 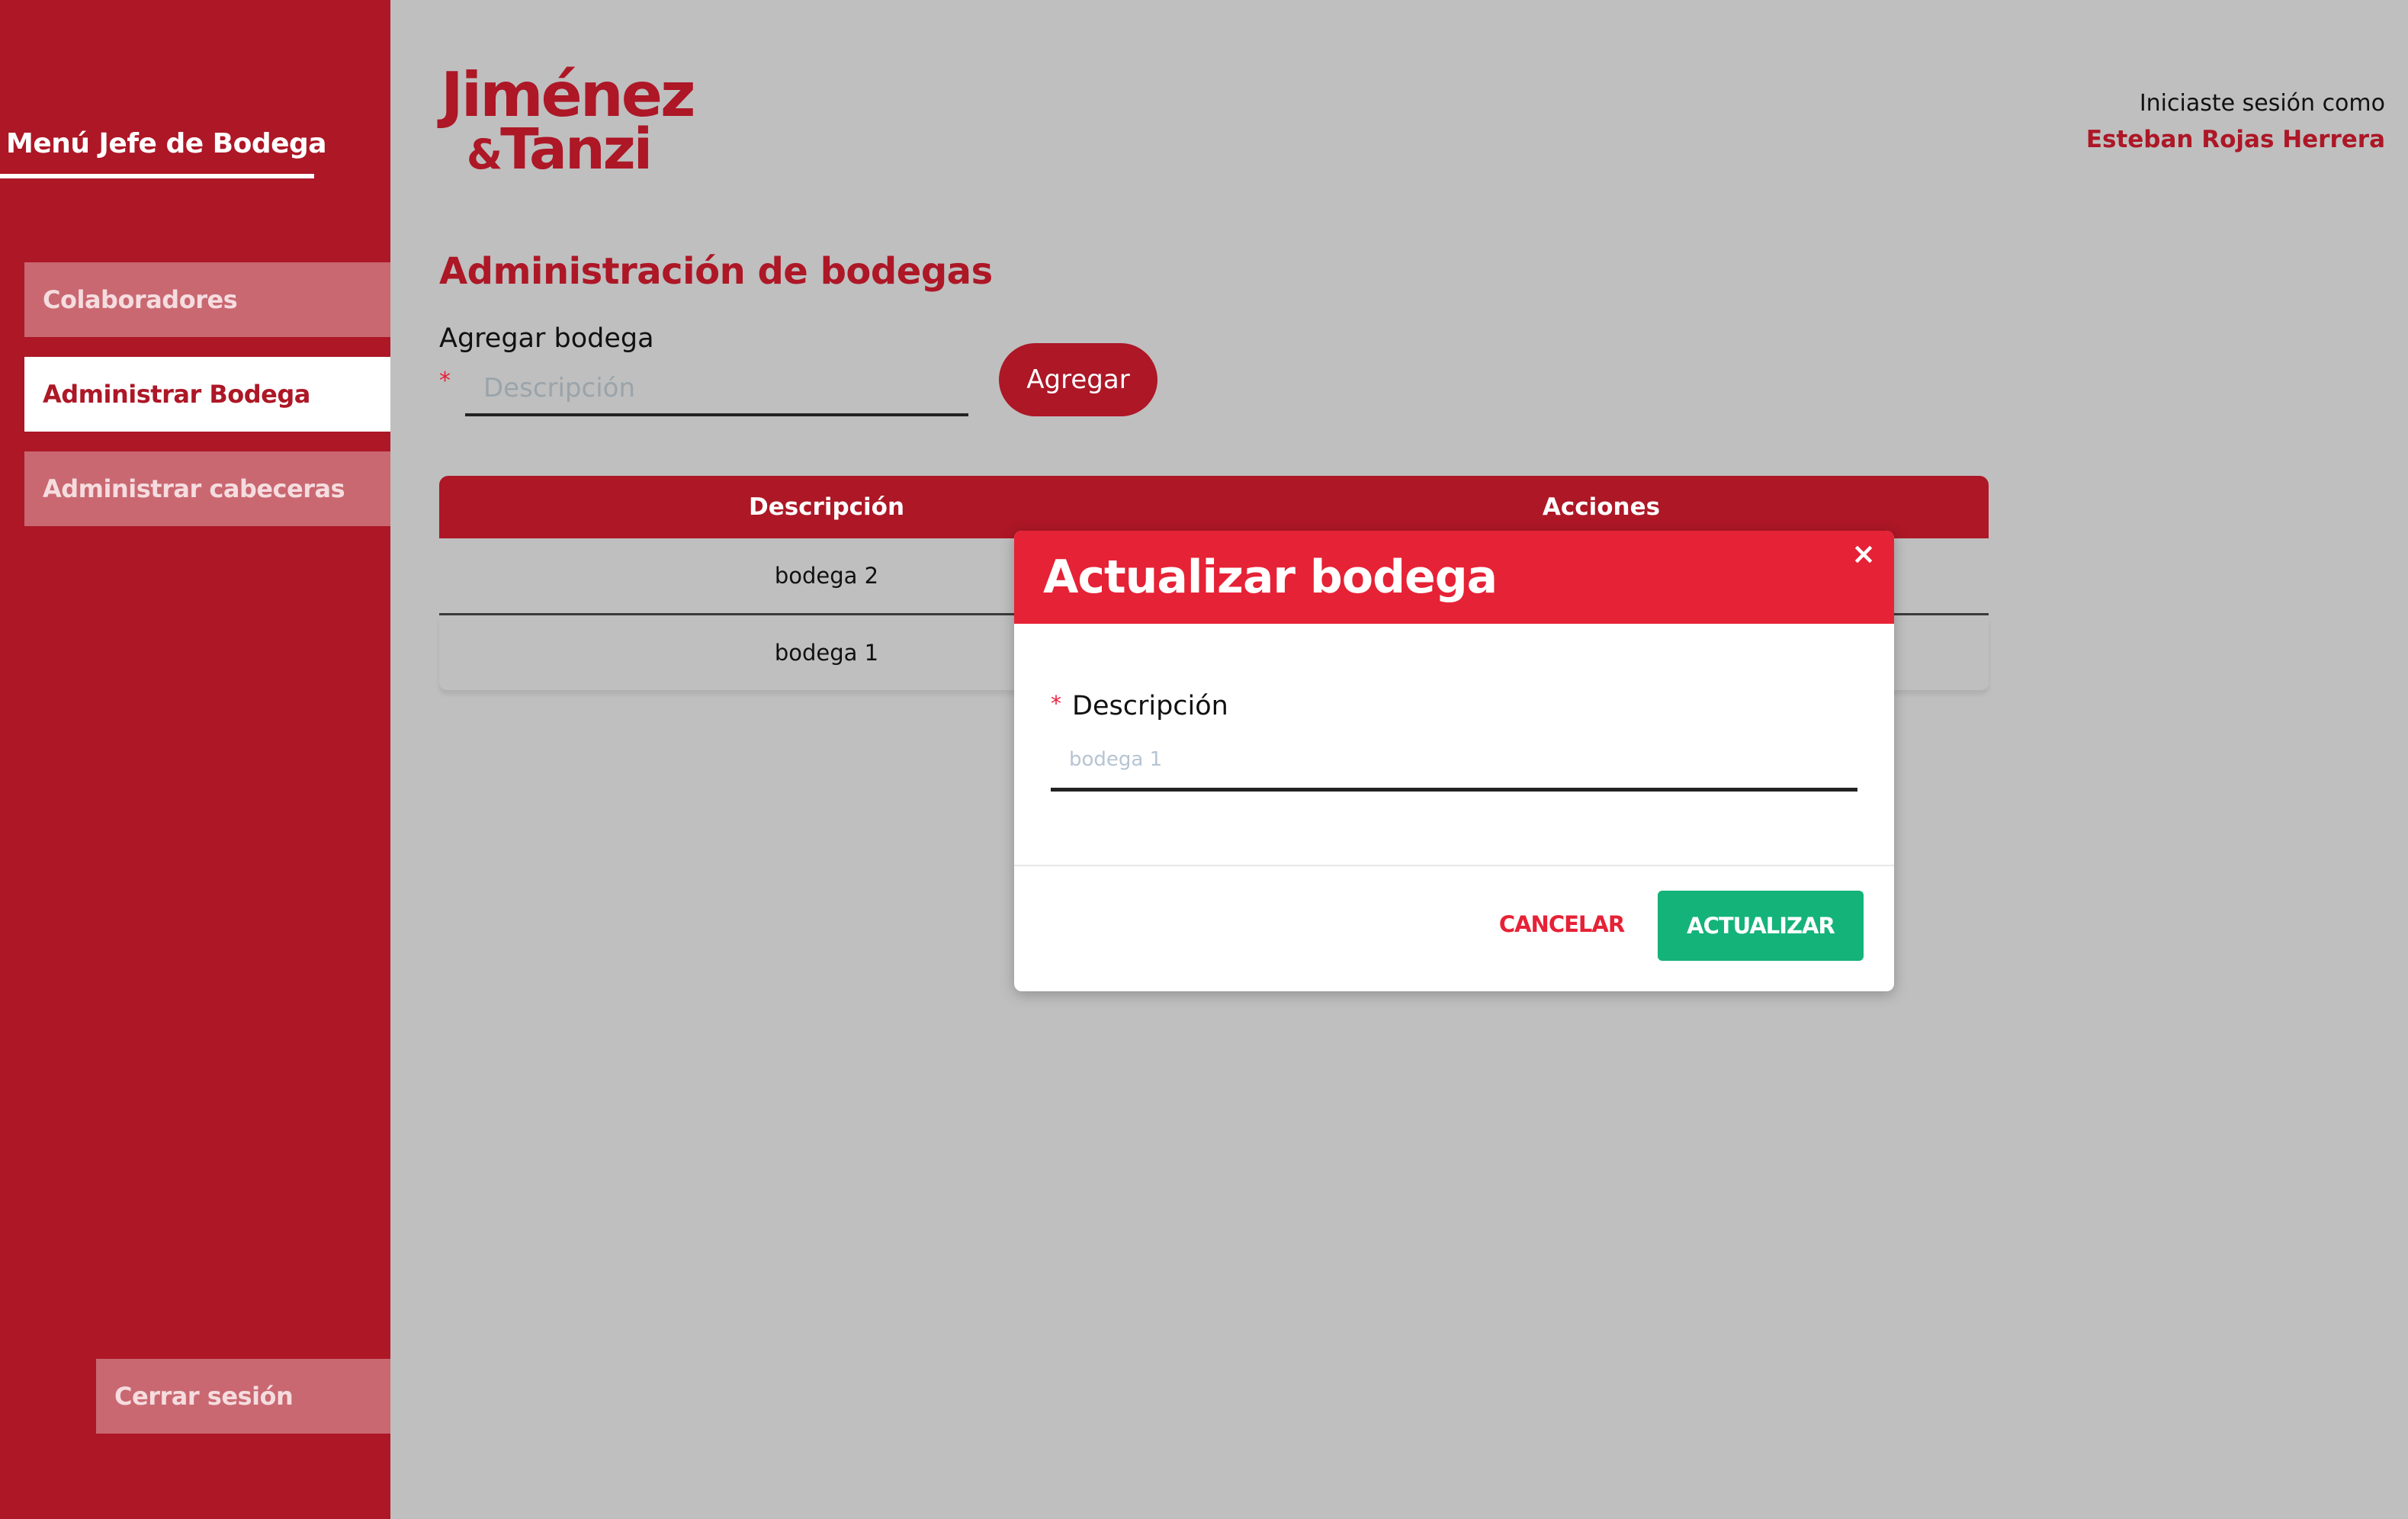 I want to click on brand-logo: Jiménez &Tanzi, so click(x=568, y=119).